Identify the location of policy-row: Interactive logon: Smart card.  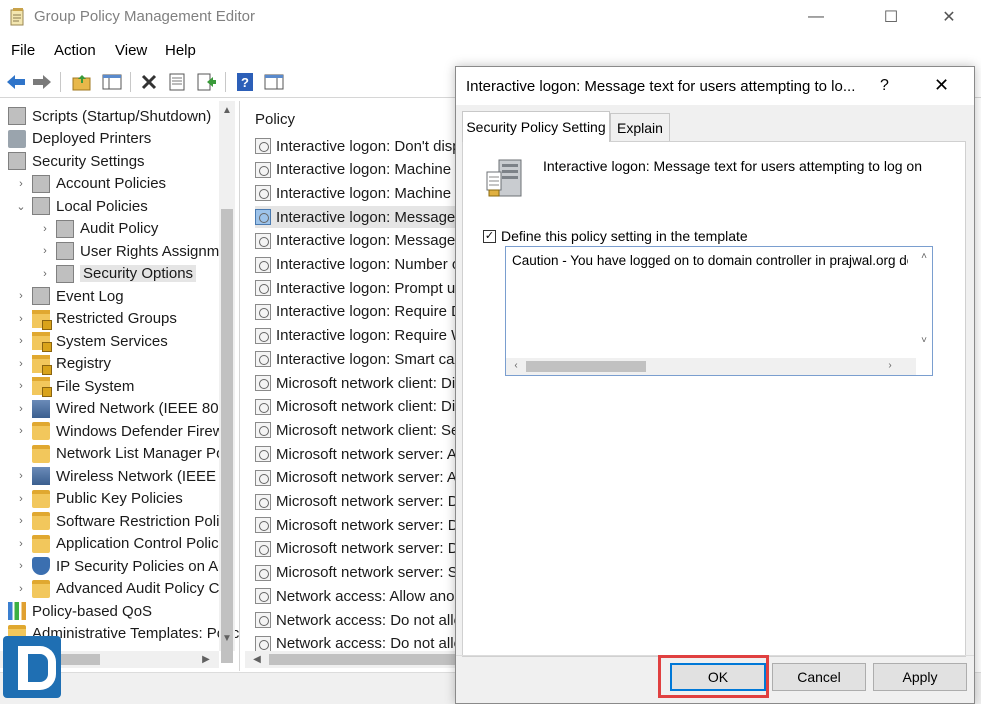
(356, 359).